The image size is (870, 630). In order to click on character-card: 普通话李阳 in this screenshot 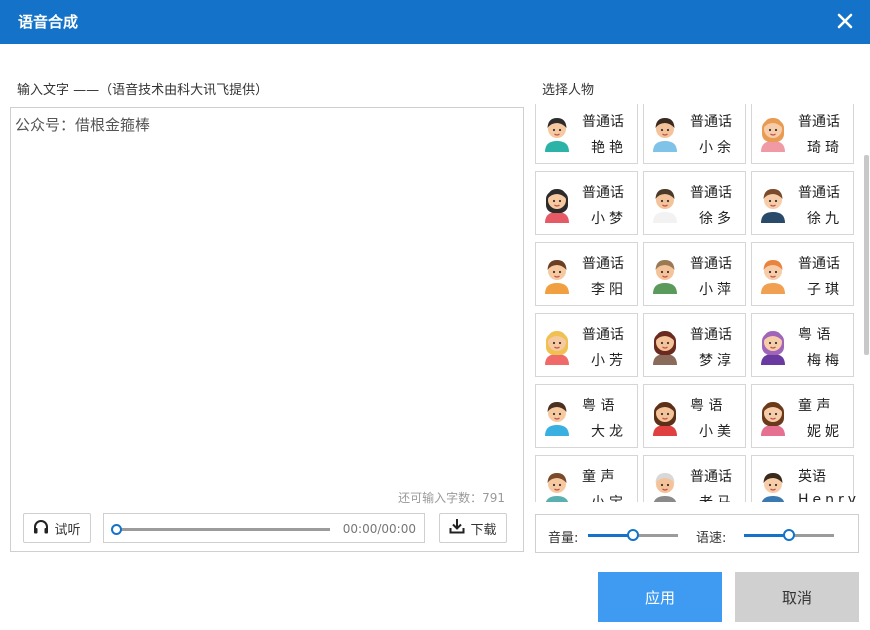, I will do `click(586, 274)`.